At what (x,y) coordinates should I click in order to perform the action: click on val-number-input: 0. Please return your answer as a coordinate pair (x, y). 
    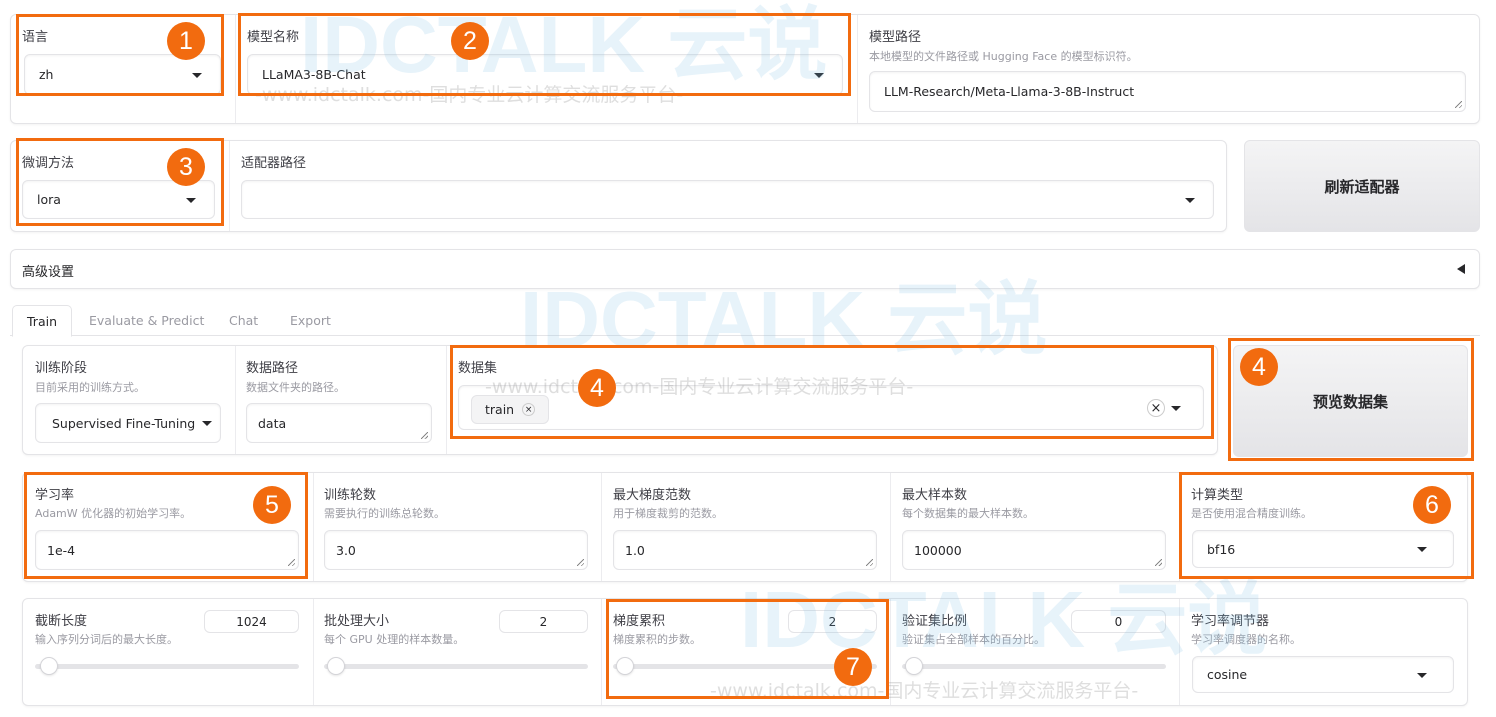
    Looking at the image, I should click on (1118, 621).